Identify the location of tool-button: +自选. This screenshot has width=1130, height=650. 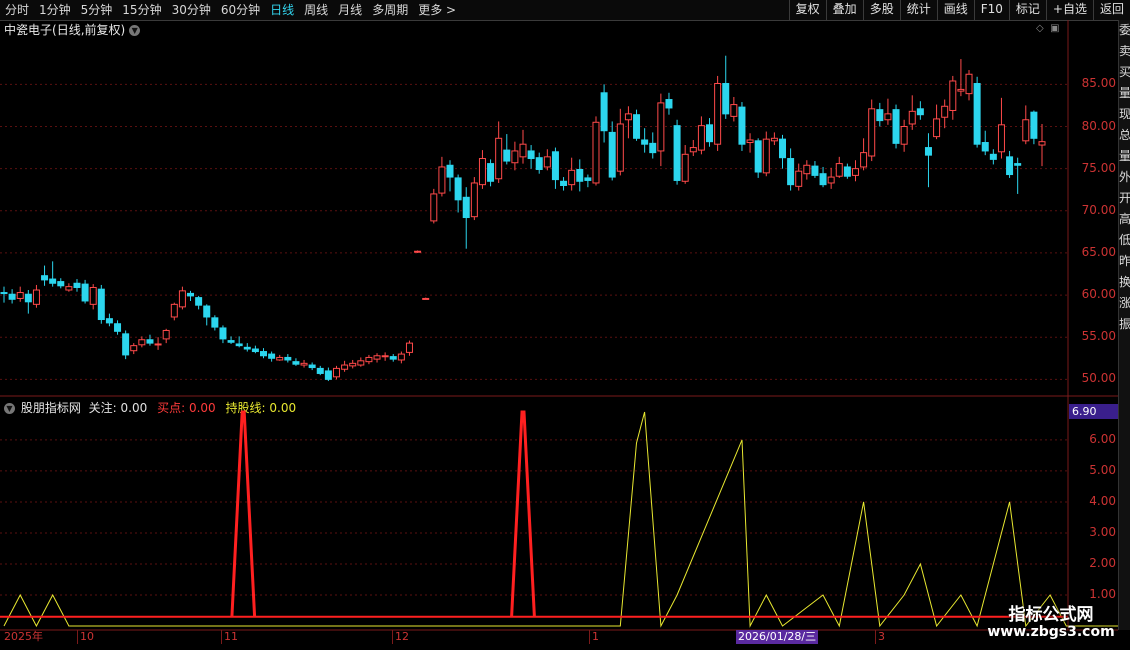
(1069, 10).